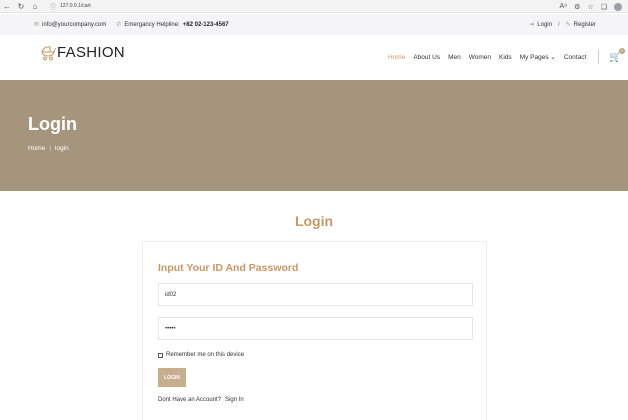 The image size is (628, 420). Describe the element at coordinates (74, 24) in the screenshot. I see `email-text: info@yourcompany.com` at that location.